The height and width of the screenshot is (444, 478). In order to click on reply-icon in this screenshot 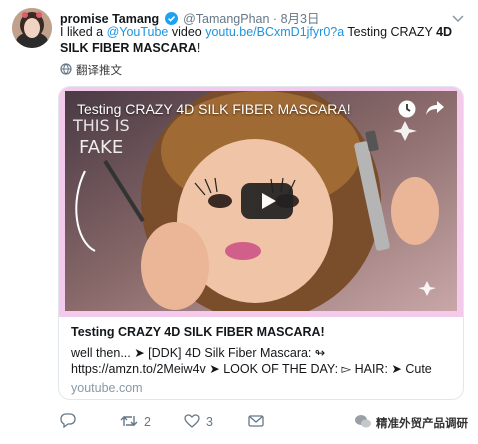, I will do `click(68, 422)`.